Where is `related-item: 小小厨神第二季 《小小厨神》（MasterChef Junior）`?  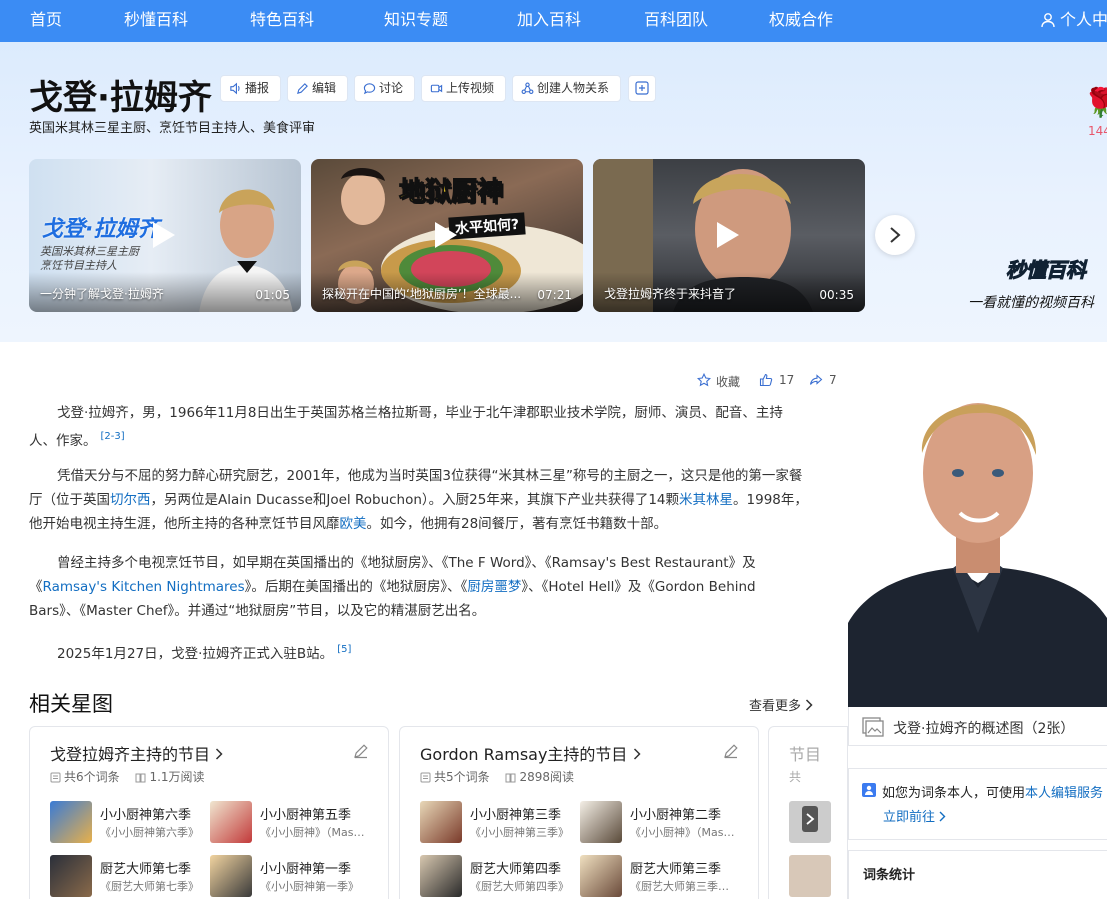 related-item: 小小厨神第二季 《小小厨神》（MasterChef Junior） is located at coordinates (658, 824).